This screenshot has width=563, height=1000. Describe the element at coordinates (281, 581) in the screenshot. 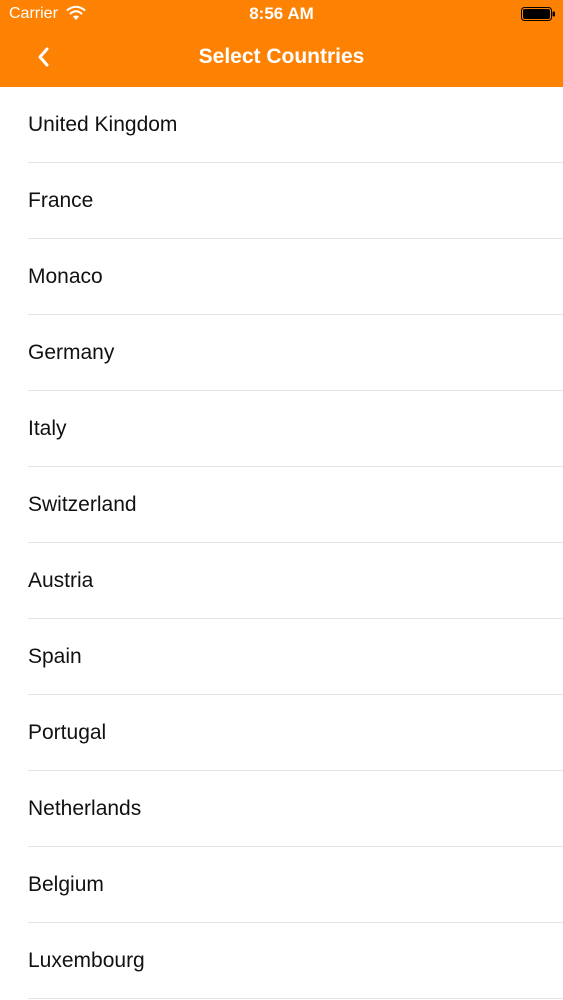

I see `country-row-austria: Austria` at that location.